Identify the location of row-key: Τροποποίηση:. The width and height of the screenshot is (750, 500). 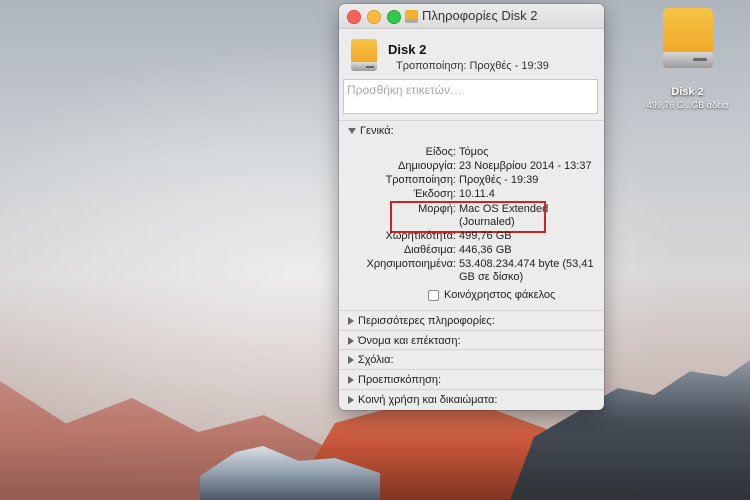
(420, 180).